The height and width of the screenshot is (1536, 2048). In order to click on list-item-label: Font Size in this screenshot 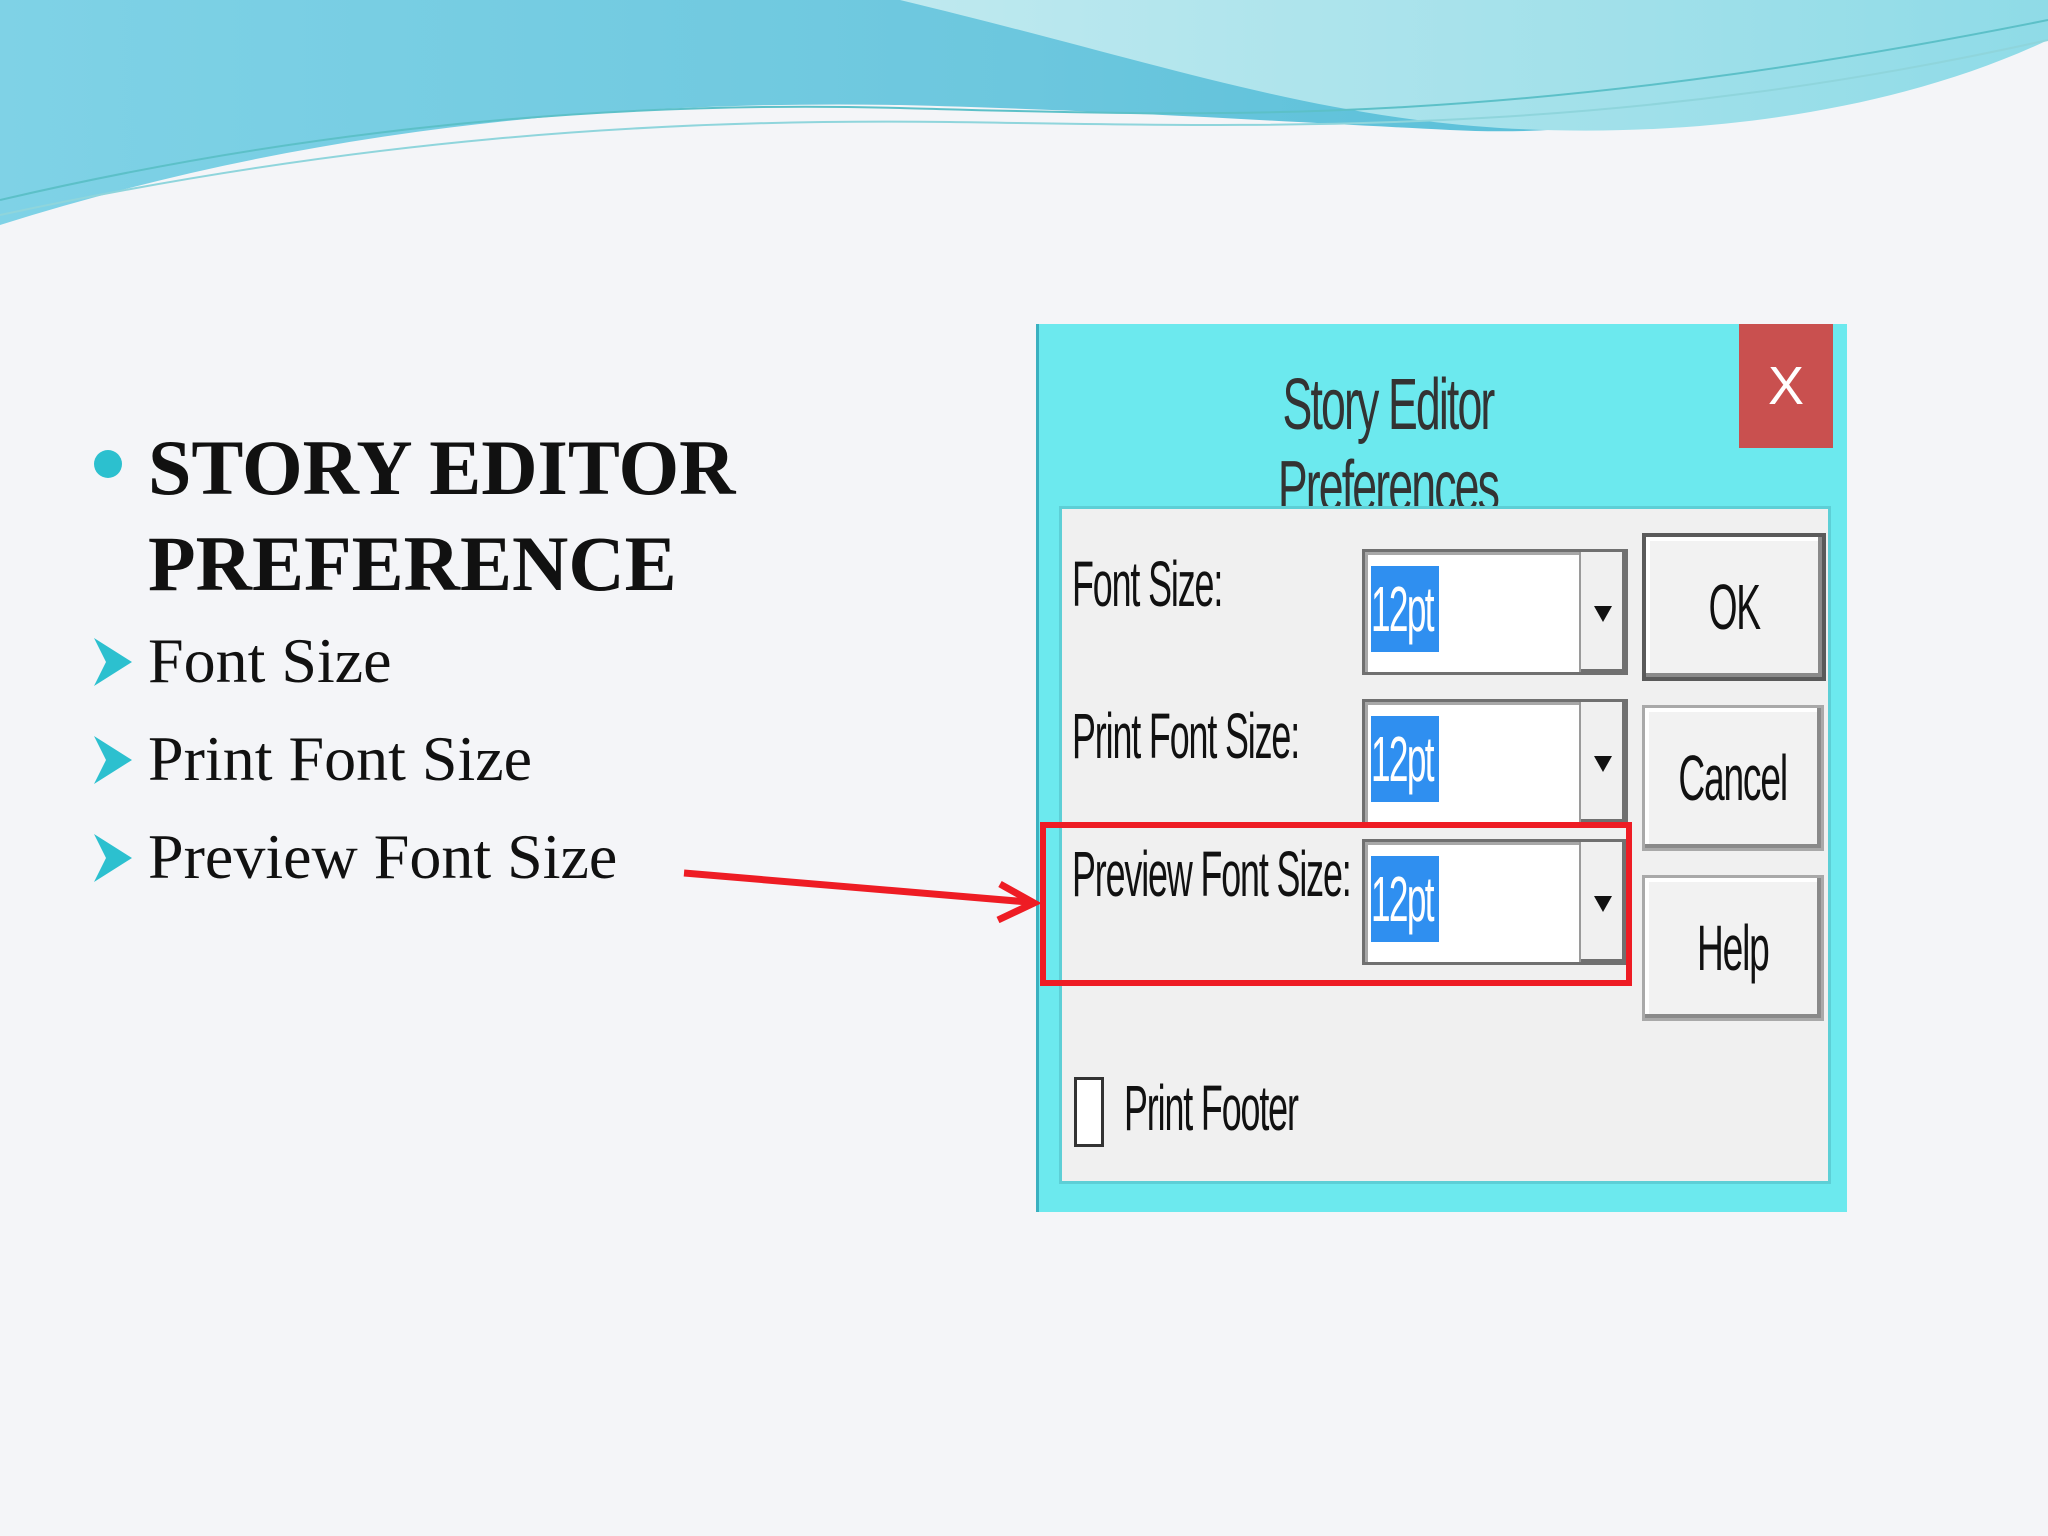, I will do `click(270, 660)`.